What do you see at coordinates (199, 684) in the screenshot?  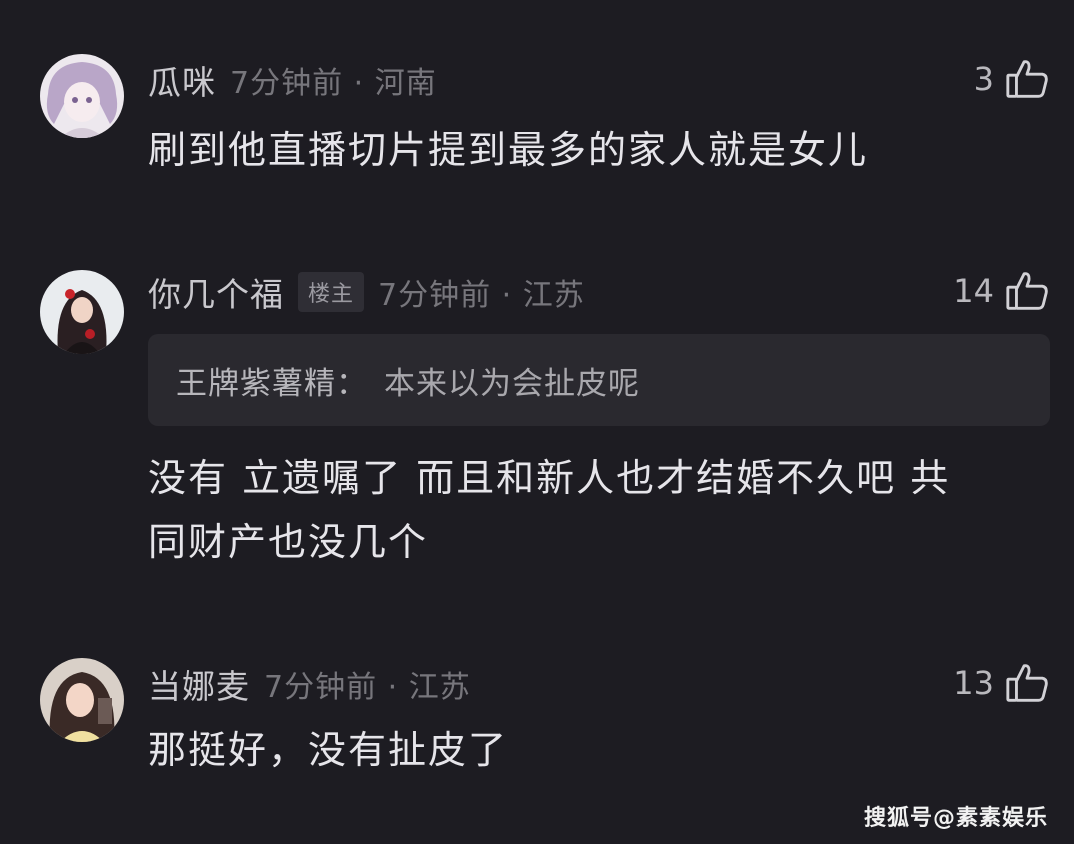 I see `username: 当娜麦` at bounding box center [199, 684].